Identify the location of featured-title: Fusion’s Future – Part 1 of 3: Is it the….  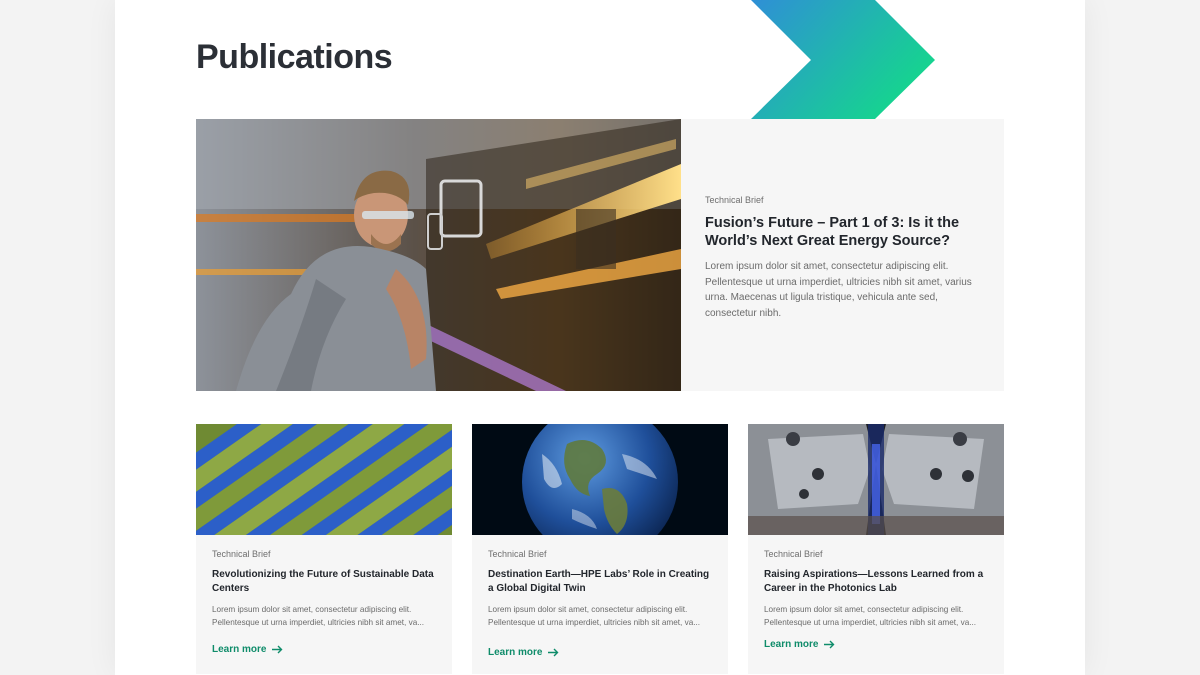
(842, 232).